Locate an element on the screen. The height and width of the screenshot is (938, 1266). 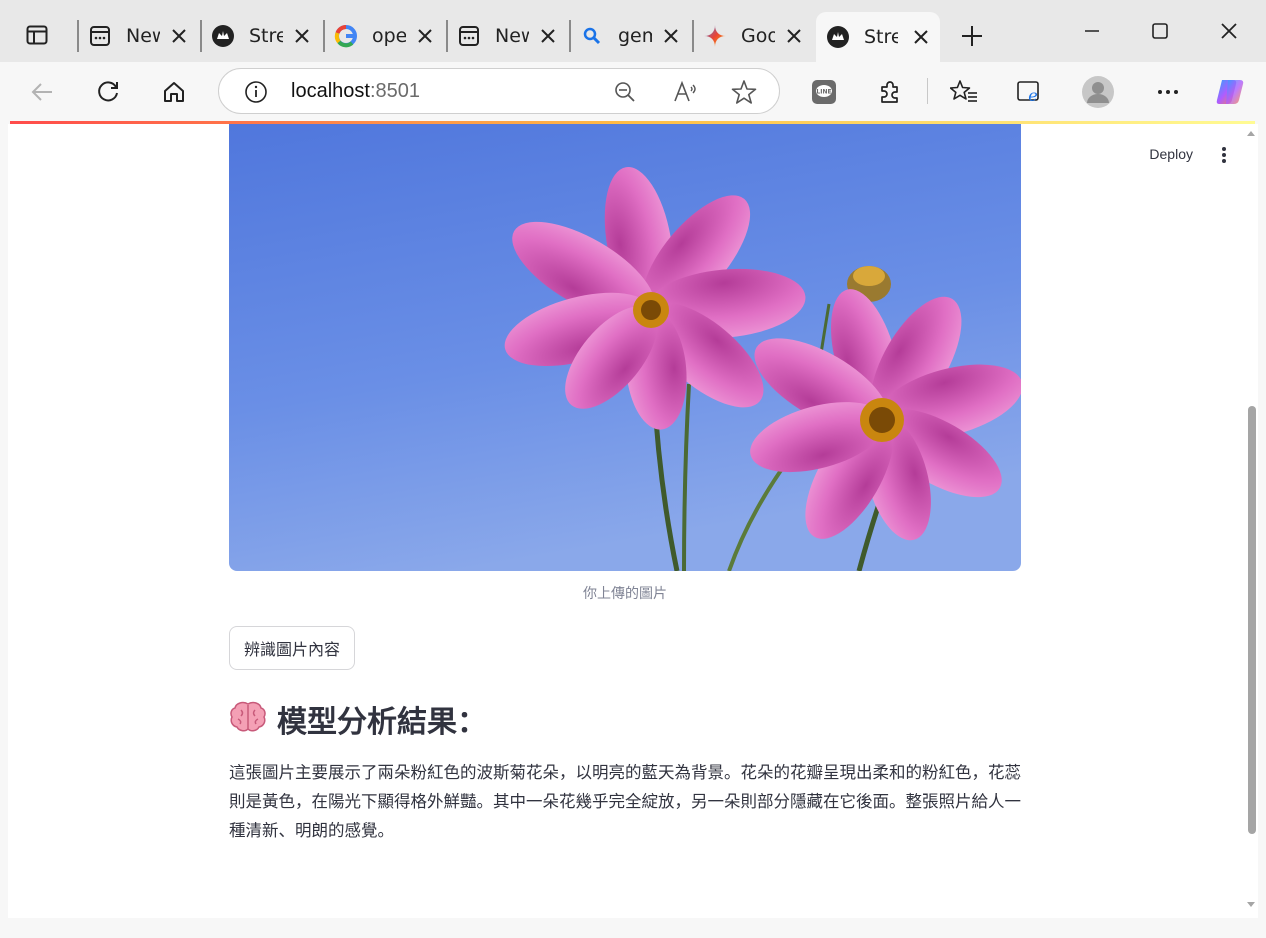
window-bottom-edge is located at coordinates (633, 928).